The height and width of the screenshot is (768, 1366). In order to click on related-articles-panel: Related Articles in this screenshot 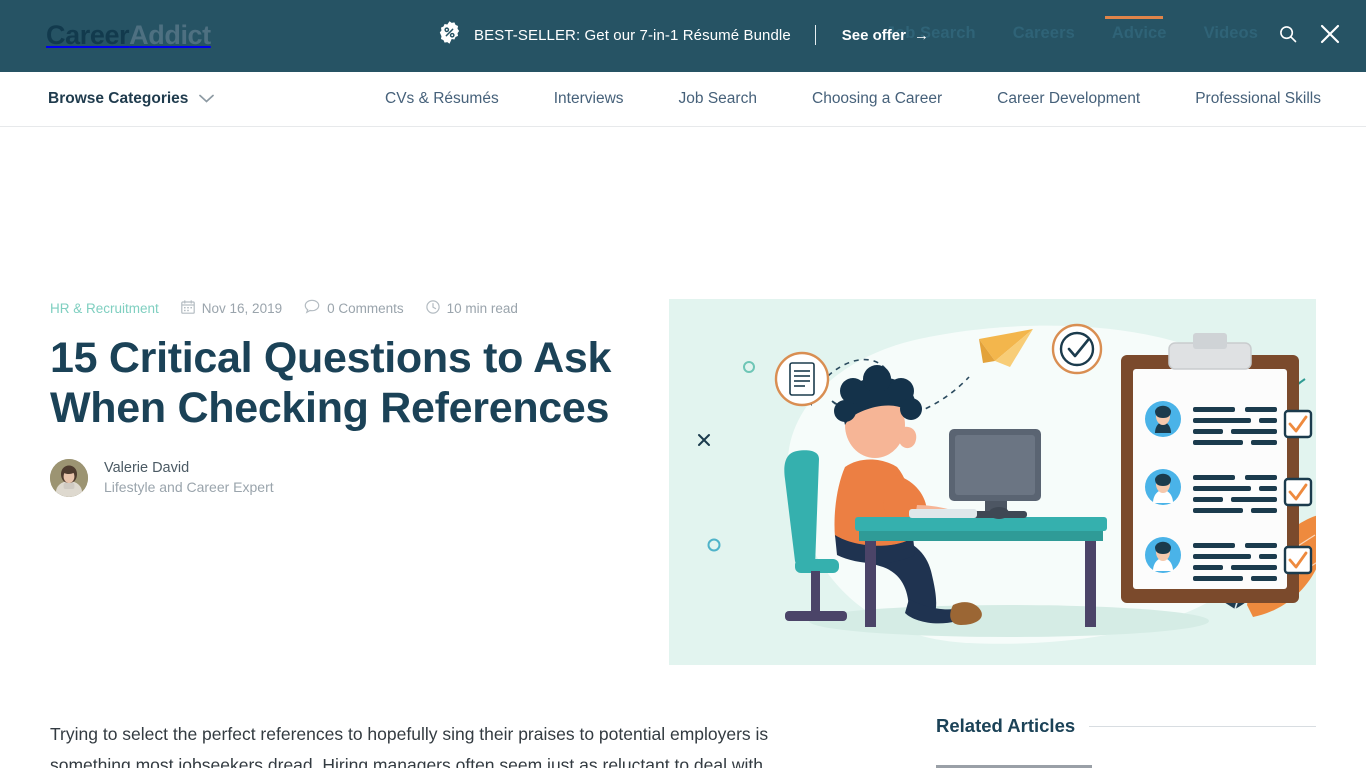, I will do `click(1126, 741)`.